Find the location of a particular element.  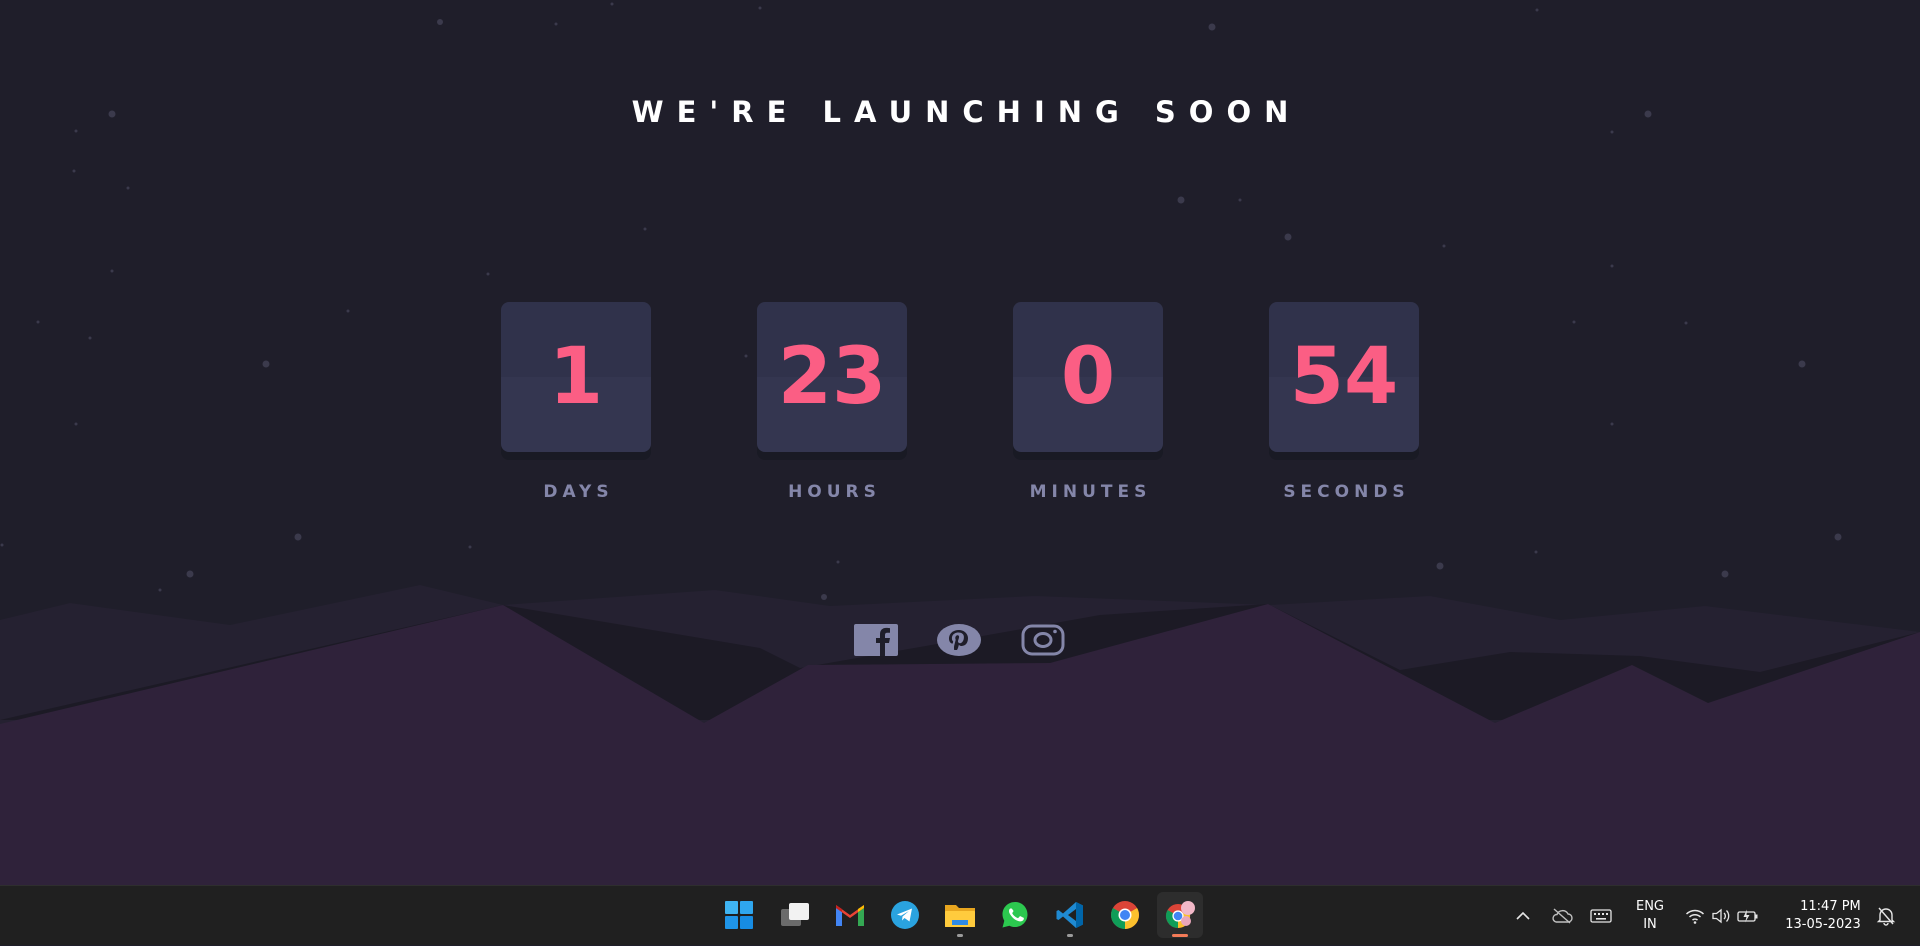

pinterest-link is located at coordinates (959, 640).